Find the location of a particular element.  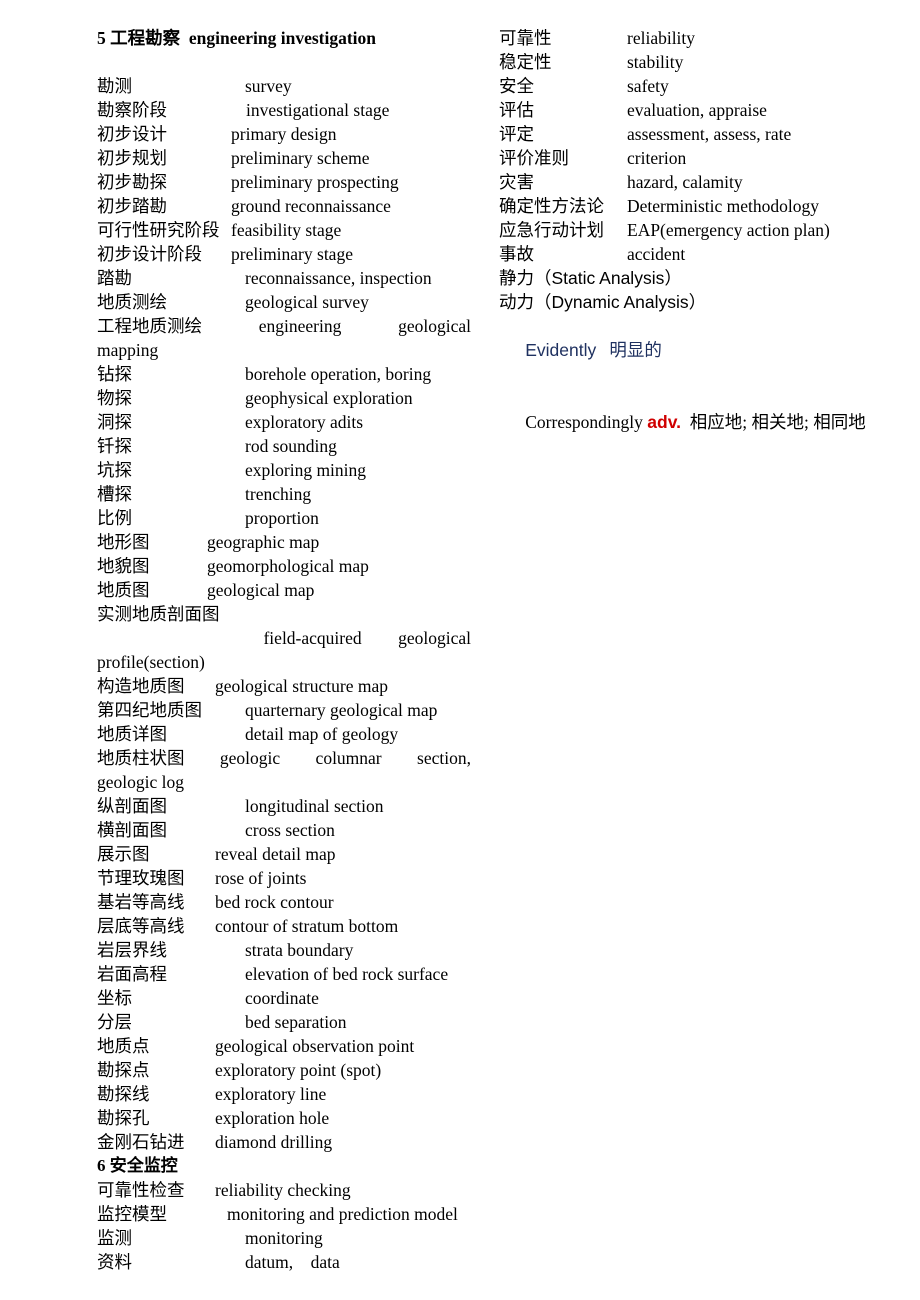

glossary-entry-right-7: 确定性方法论 Deterministic methodology is located at coordinates (685, 206).